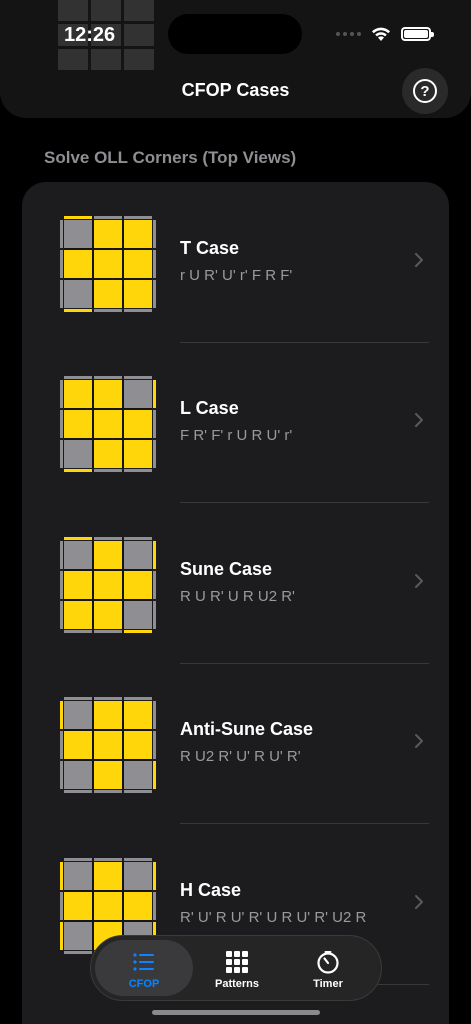 This screenshot has width=471, height=1024. I want to click on page-title: CFOP Cases, so click(235, 90).